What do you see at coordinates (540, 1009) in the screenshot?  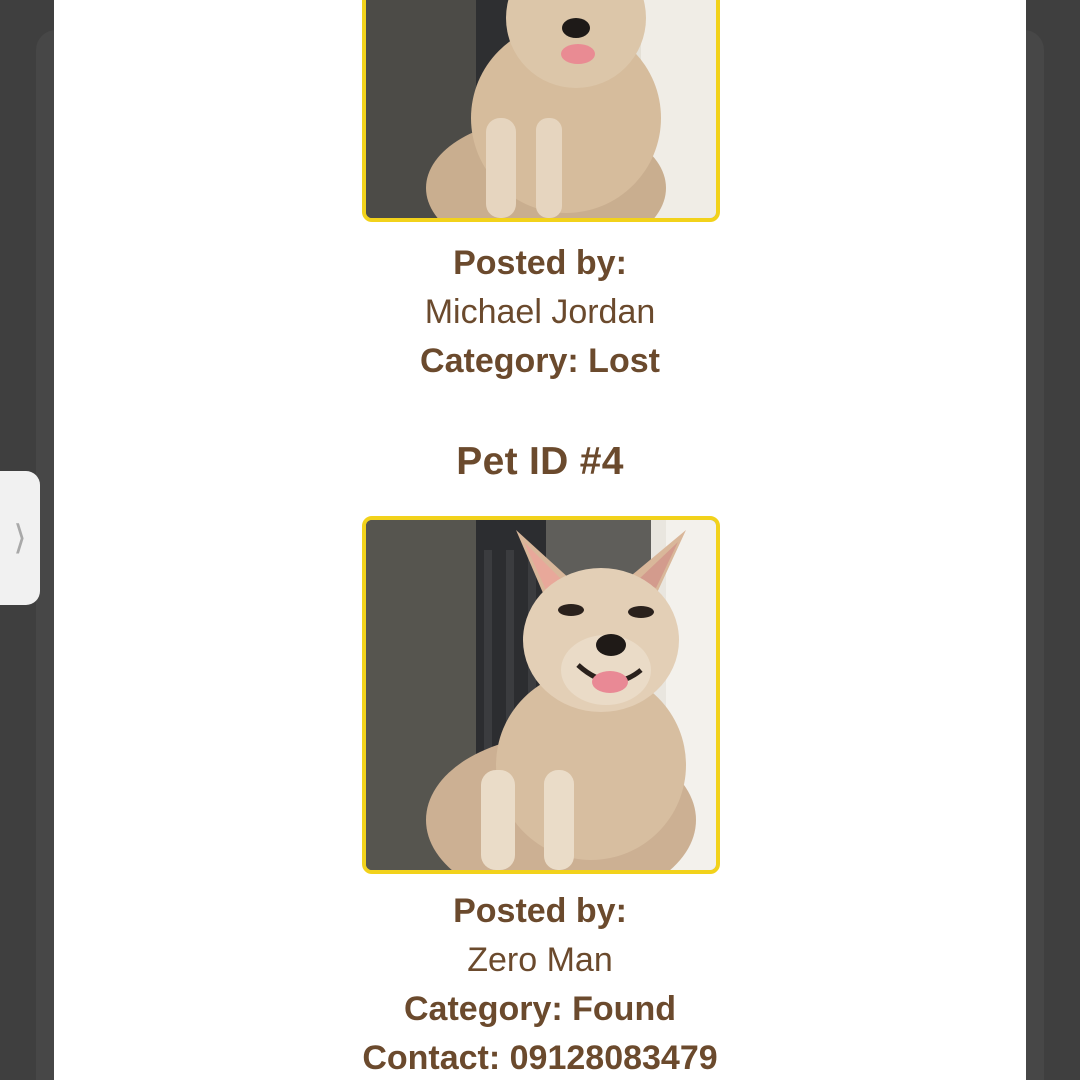 I see `category-label: Category: Found` at bounding box center [540, 1009].